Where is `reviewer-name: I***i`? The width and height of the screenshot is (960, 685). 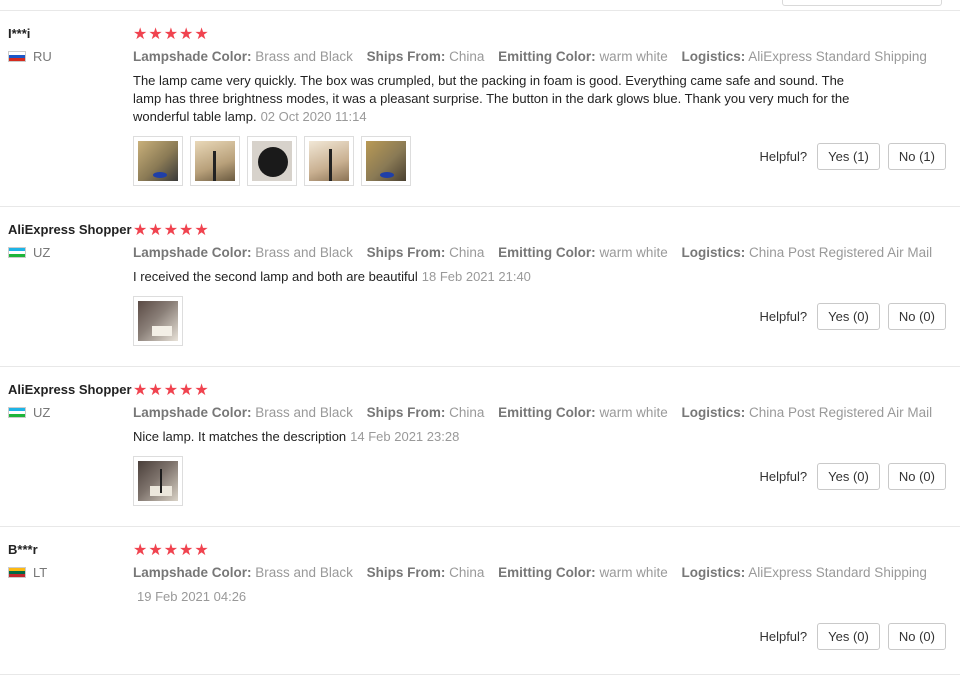 reviewer-name: I***i is located at coordinates (19, 33).